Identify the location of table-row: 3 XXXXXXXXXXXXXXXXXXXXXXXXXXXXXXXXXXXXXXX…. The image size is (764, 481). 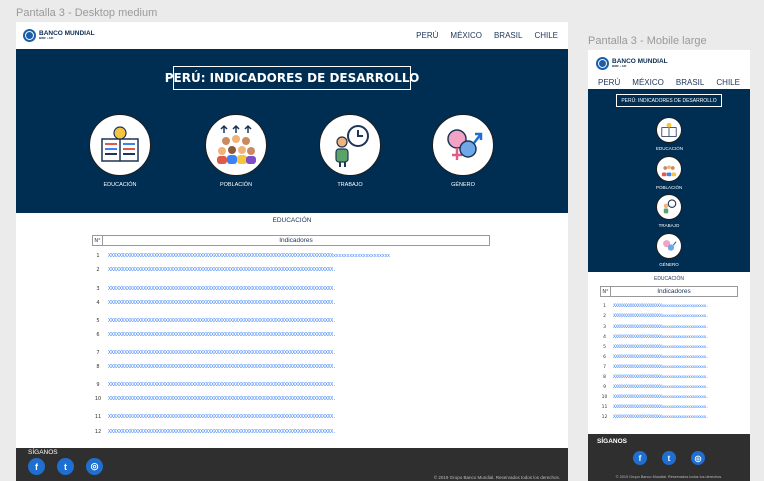
(214, 289).